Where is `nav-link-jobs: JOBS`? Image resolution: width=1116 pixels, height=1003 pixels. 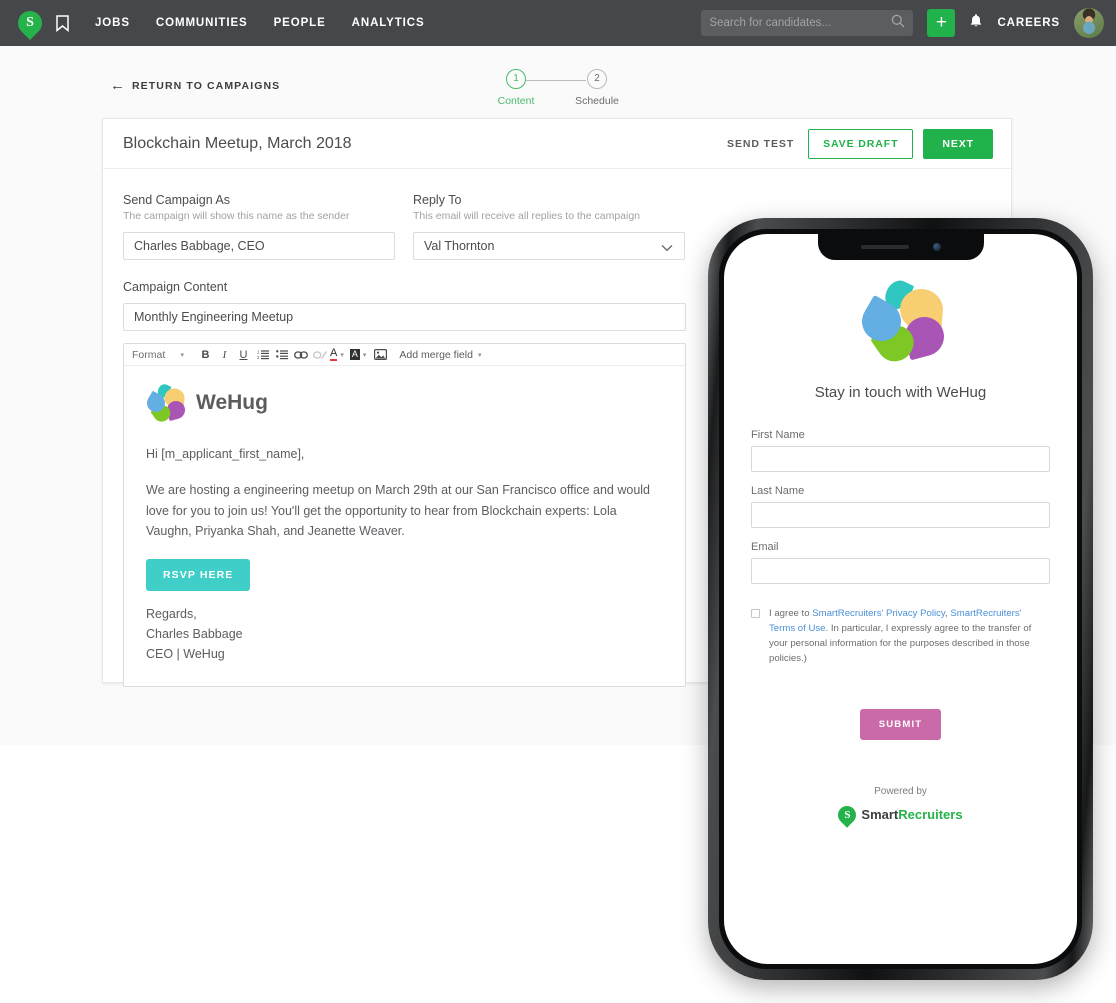
nav-link-jobs: JOBS is located at coordinates (112, 23).